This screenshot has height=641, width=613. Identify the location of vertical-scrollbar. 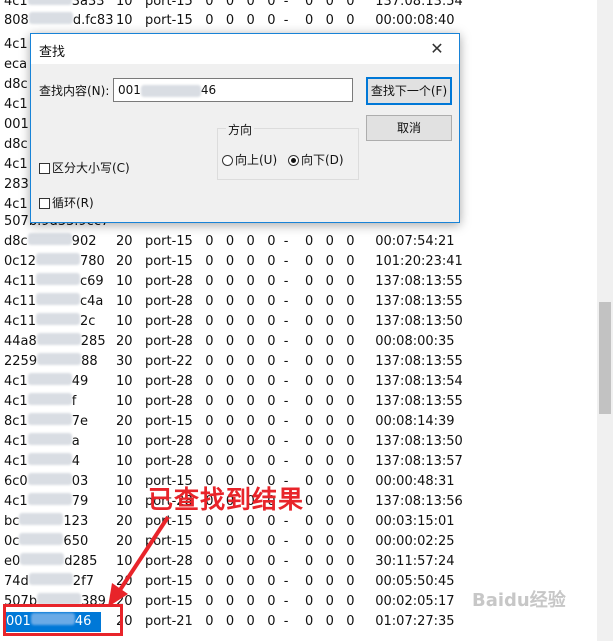
(605, 320).